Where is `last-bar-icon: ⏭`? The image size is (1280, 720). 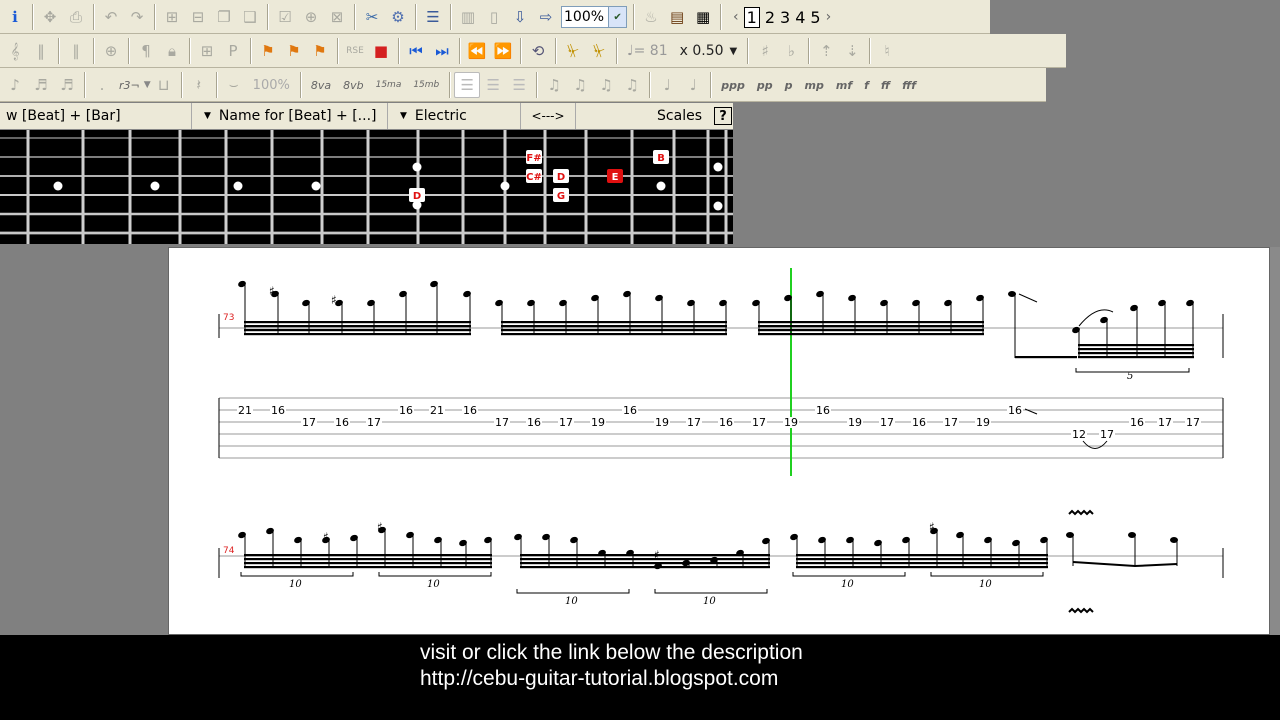
last-bar-icon: ⏭ is located at coordinates (442, 51).